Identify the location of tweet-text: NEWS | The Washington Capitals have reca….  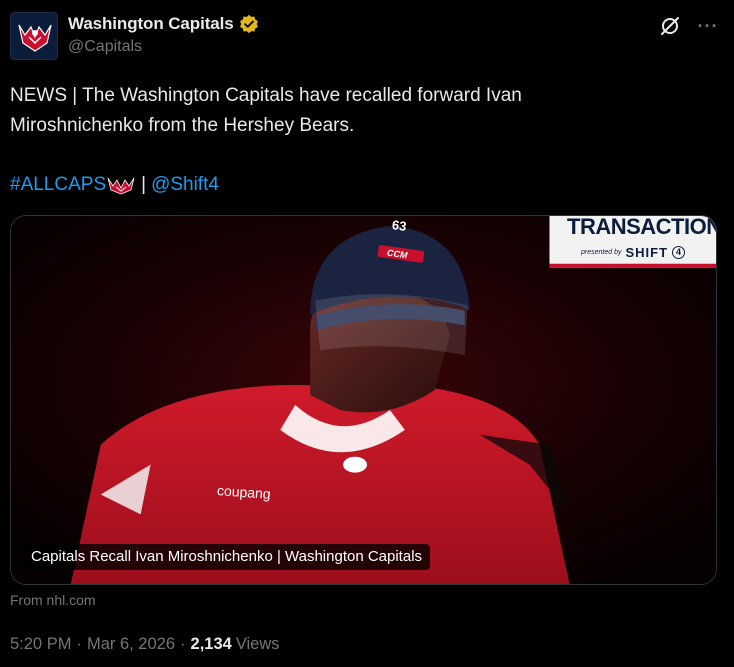
(360, 111).